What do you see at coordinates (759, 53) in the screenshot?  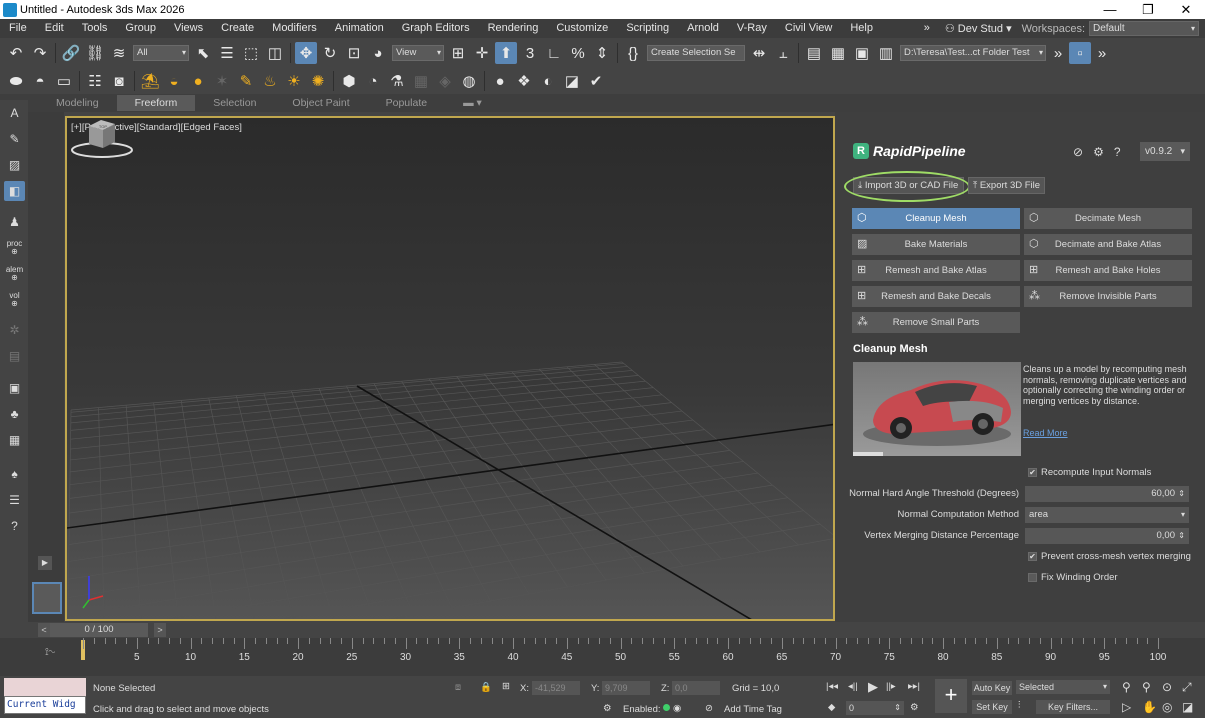 I see `mirror-icon: ⇹` at bounding box center [759, 53].